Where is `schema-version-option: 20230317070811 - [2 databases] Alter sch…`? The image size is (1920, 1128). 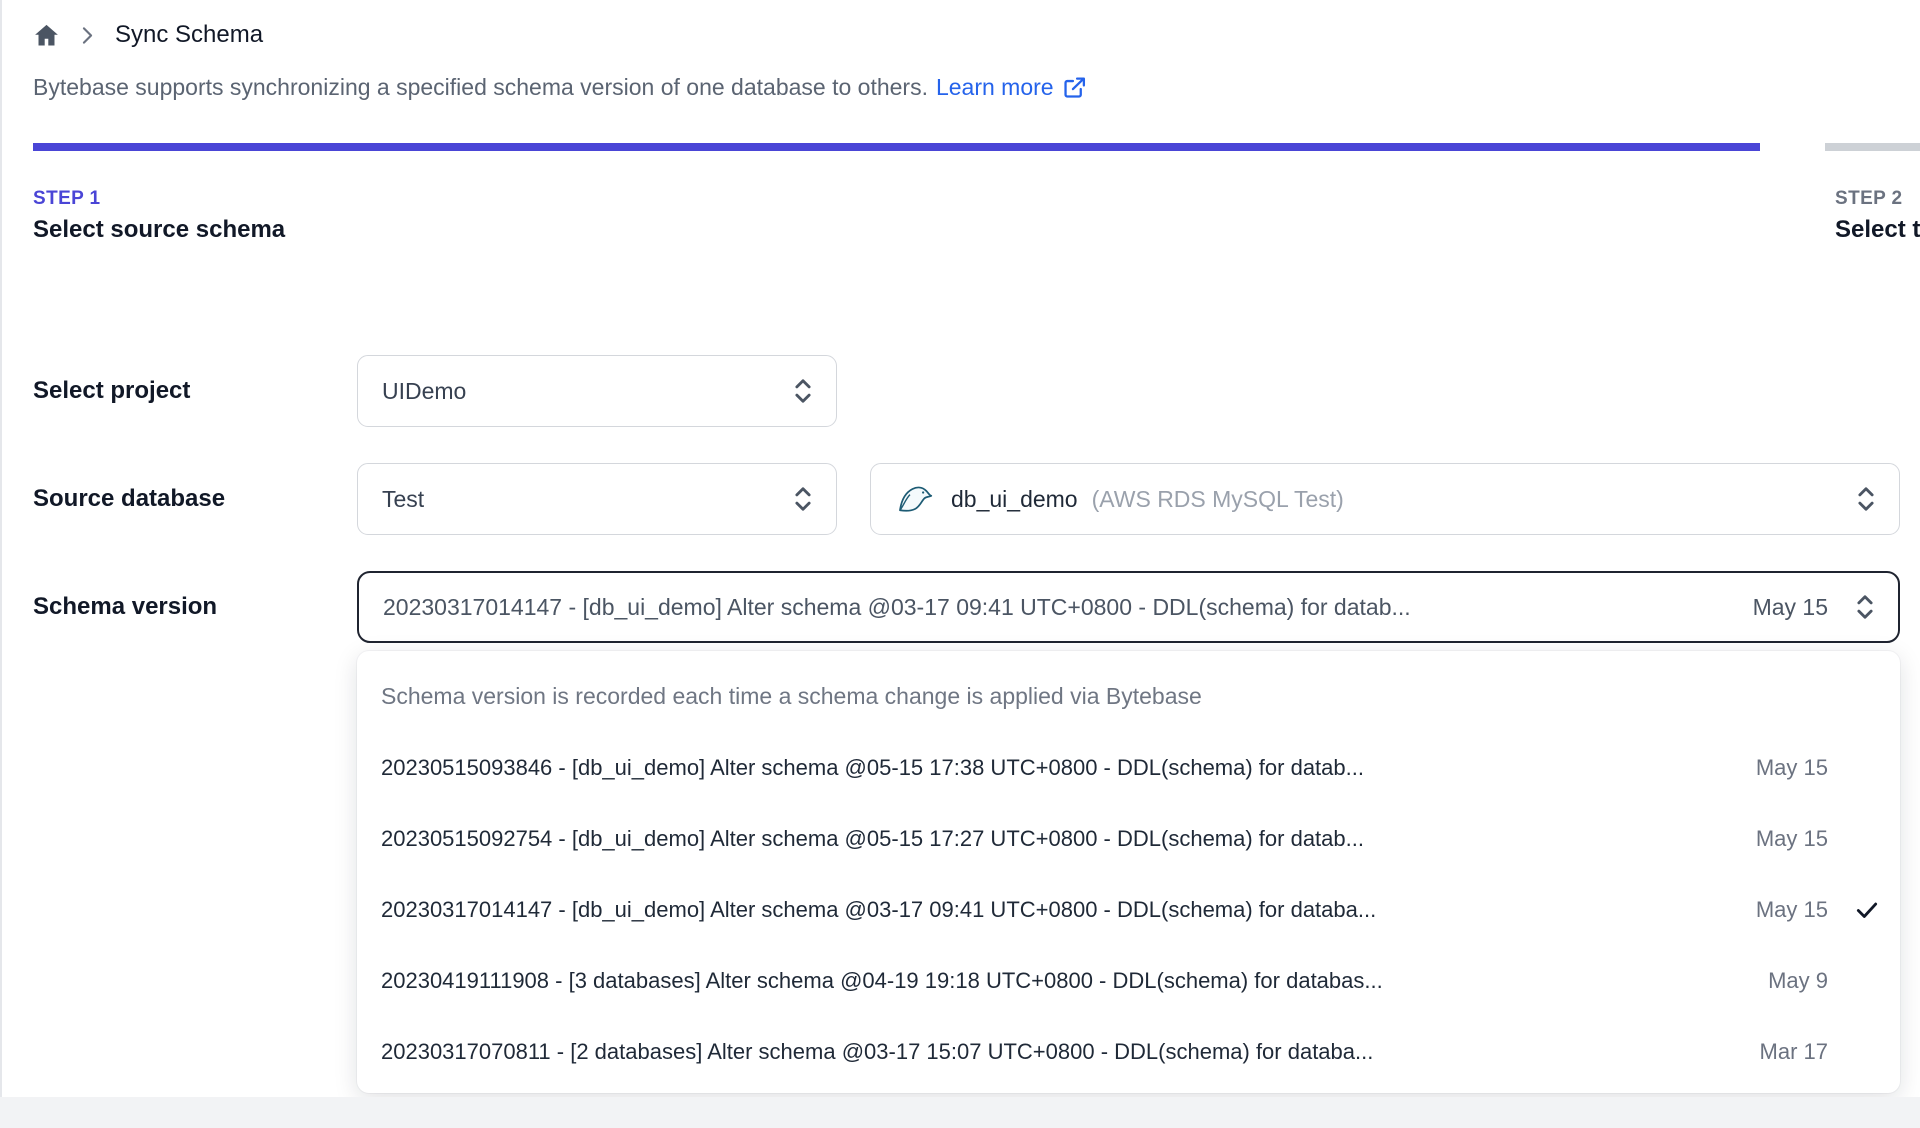 schema-version-option: 20230317070811 - [2 databases] Alter sch… is located at coordinates (1128, 1051).